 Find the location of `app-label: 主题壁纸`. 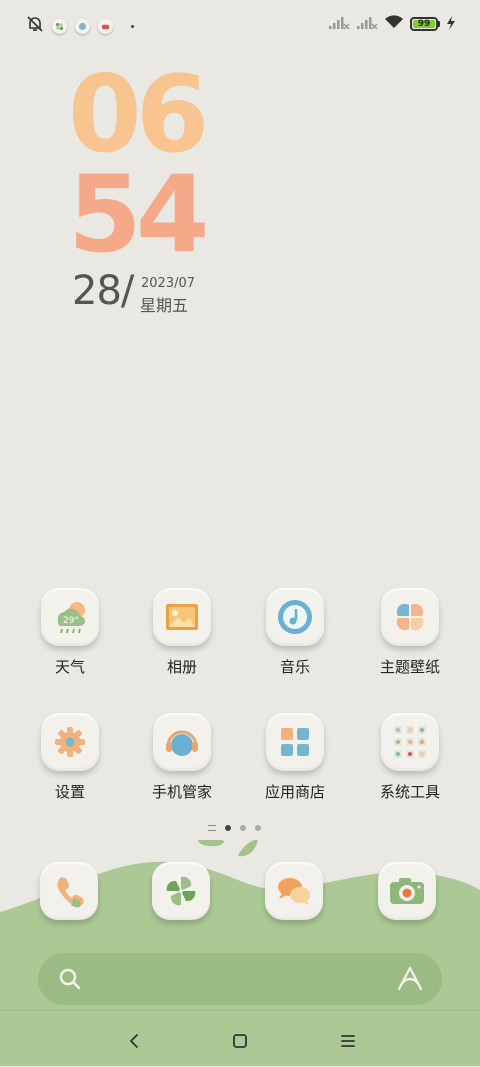

app-label: 主题壁纸 is located at coordinates (409, 667).